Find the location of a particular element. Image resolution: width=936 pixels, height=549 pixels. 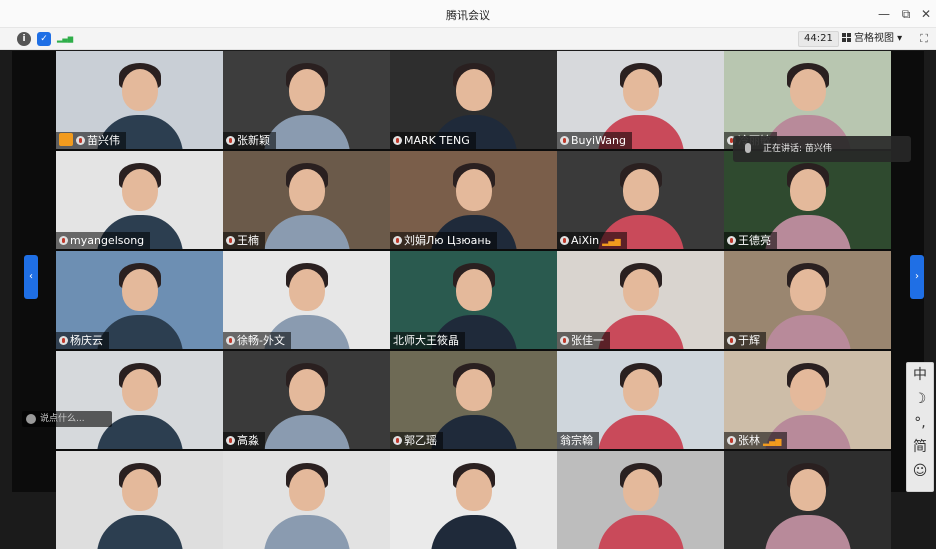

meeting-timer: 44:21 is located at coordinates (818, 39).